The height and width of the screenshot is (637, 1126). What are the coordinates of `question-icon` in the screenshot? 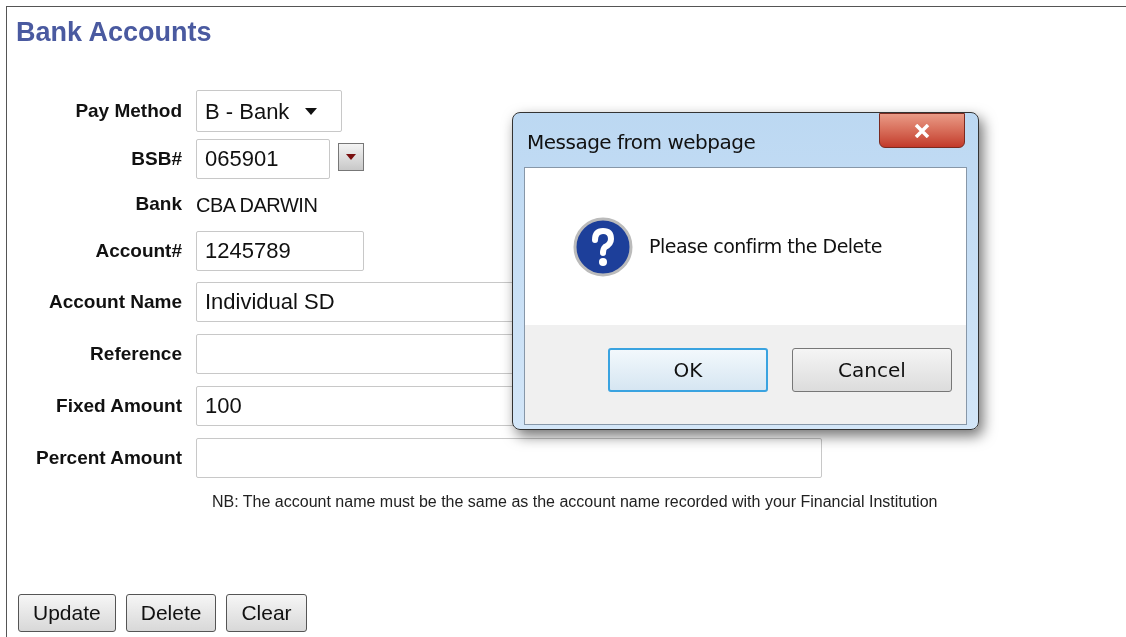 It's located at (603, 246).